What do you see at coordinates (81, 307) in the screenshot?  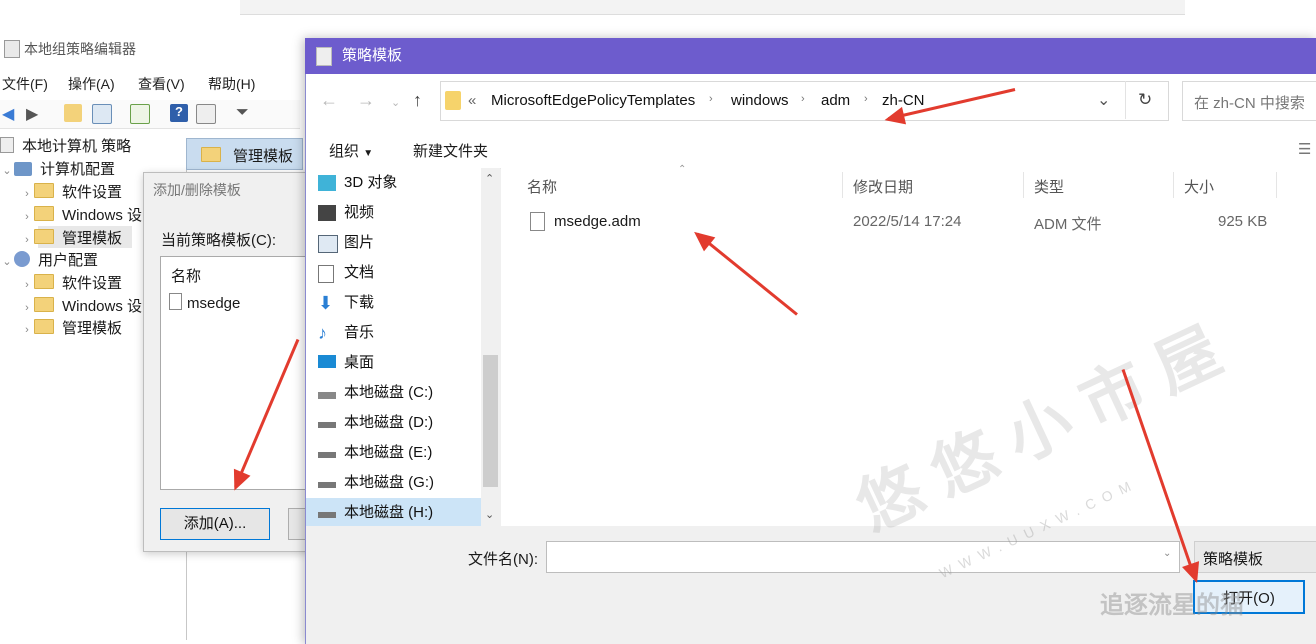 I see `tree-user-windows: › Windows 设` at bounding box center [81, 307].